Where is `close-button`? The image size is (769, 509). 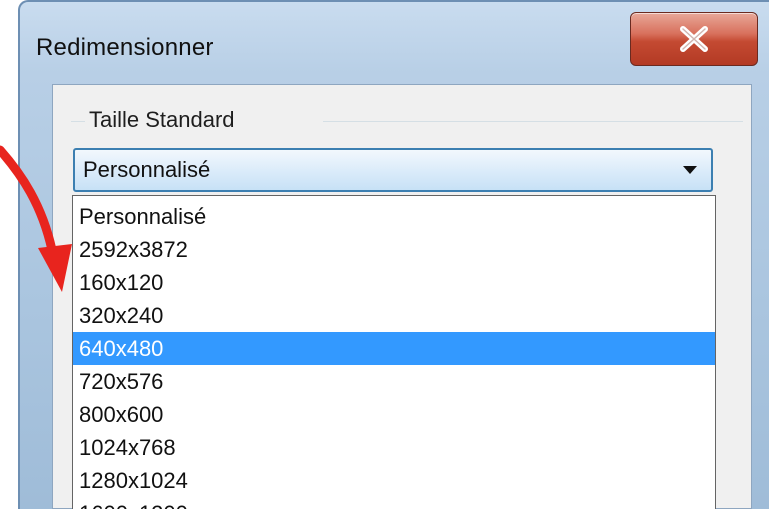
close-button is located at coordinates (694, 39).